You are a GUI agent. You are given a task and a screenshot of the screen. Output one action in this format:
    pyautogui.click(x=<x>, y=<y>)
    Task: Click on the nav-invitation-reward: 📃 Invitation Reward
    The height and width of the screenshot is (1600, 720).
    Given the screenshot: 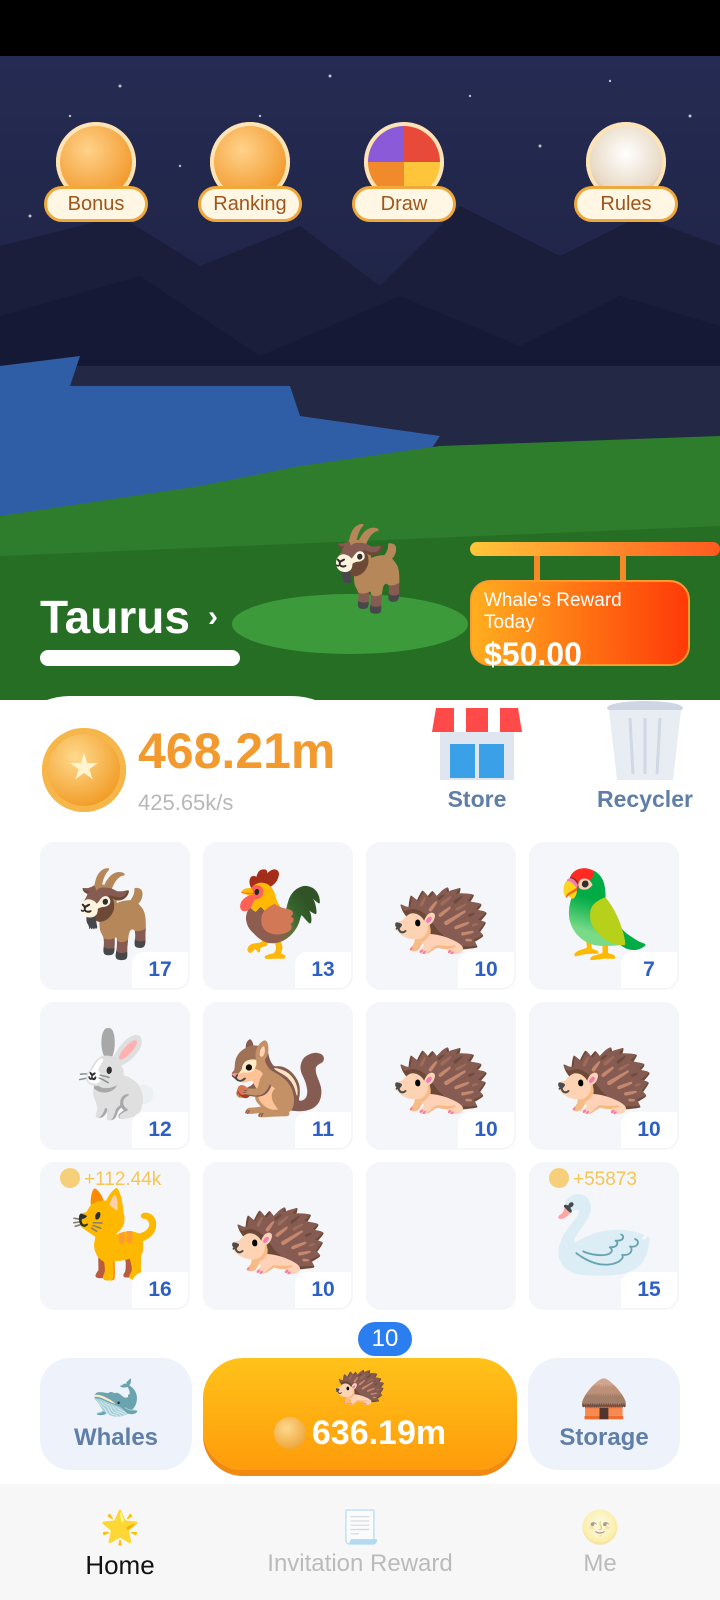 What is the action you would take?
    pyautogui.click(x=360, y=1542)
    